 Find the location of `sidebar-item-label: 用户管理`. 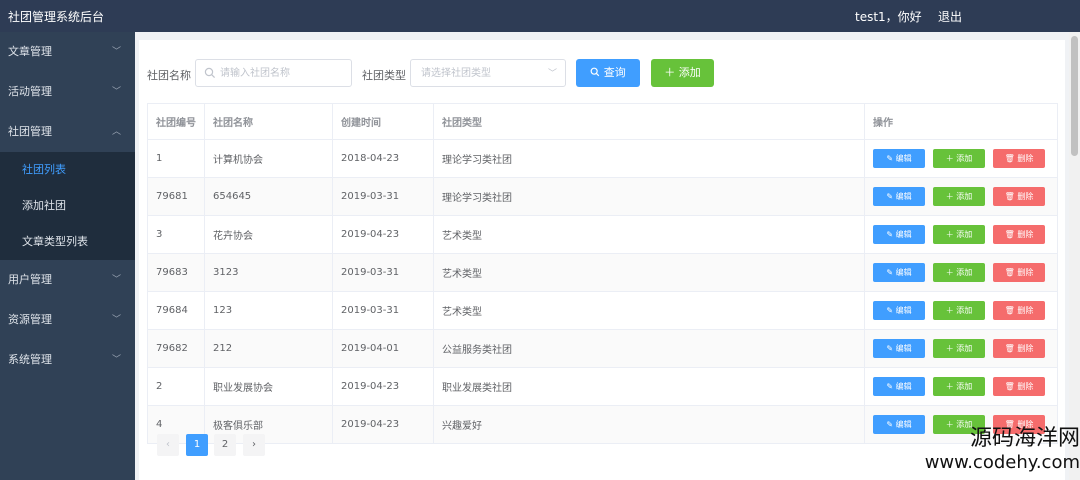

sidebar-item-label: 用户管理 is located at coordinates (30, 279).